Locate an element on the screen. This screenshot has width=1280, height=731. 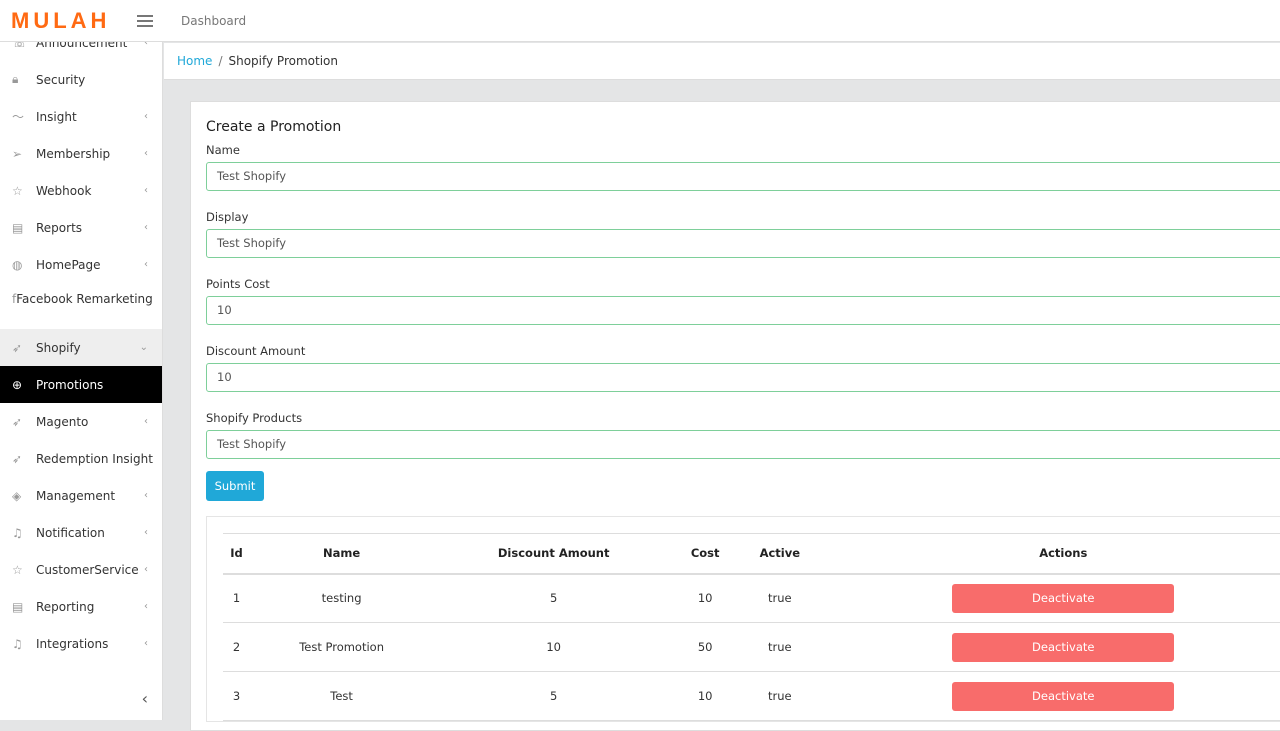
sidebar-item-label: Reports is located at coordinates (59, 228).